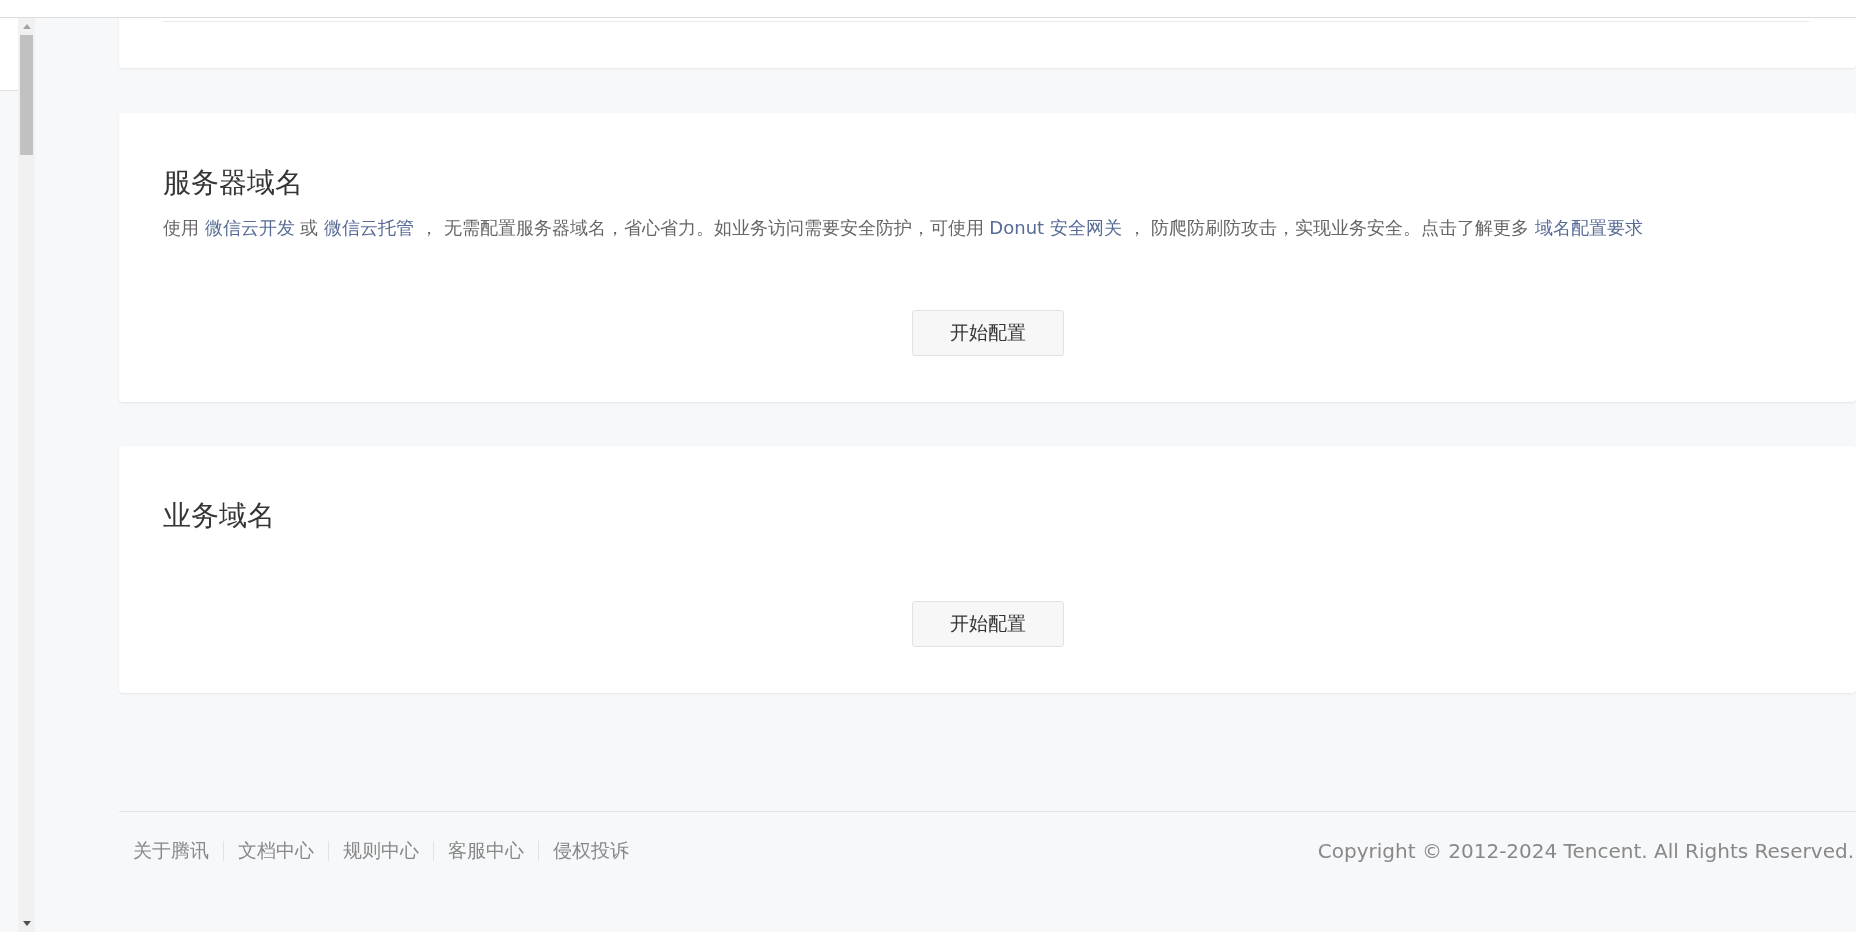  I want to click on footer-link: 客服中心, so click(486, 851).